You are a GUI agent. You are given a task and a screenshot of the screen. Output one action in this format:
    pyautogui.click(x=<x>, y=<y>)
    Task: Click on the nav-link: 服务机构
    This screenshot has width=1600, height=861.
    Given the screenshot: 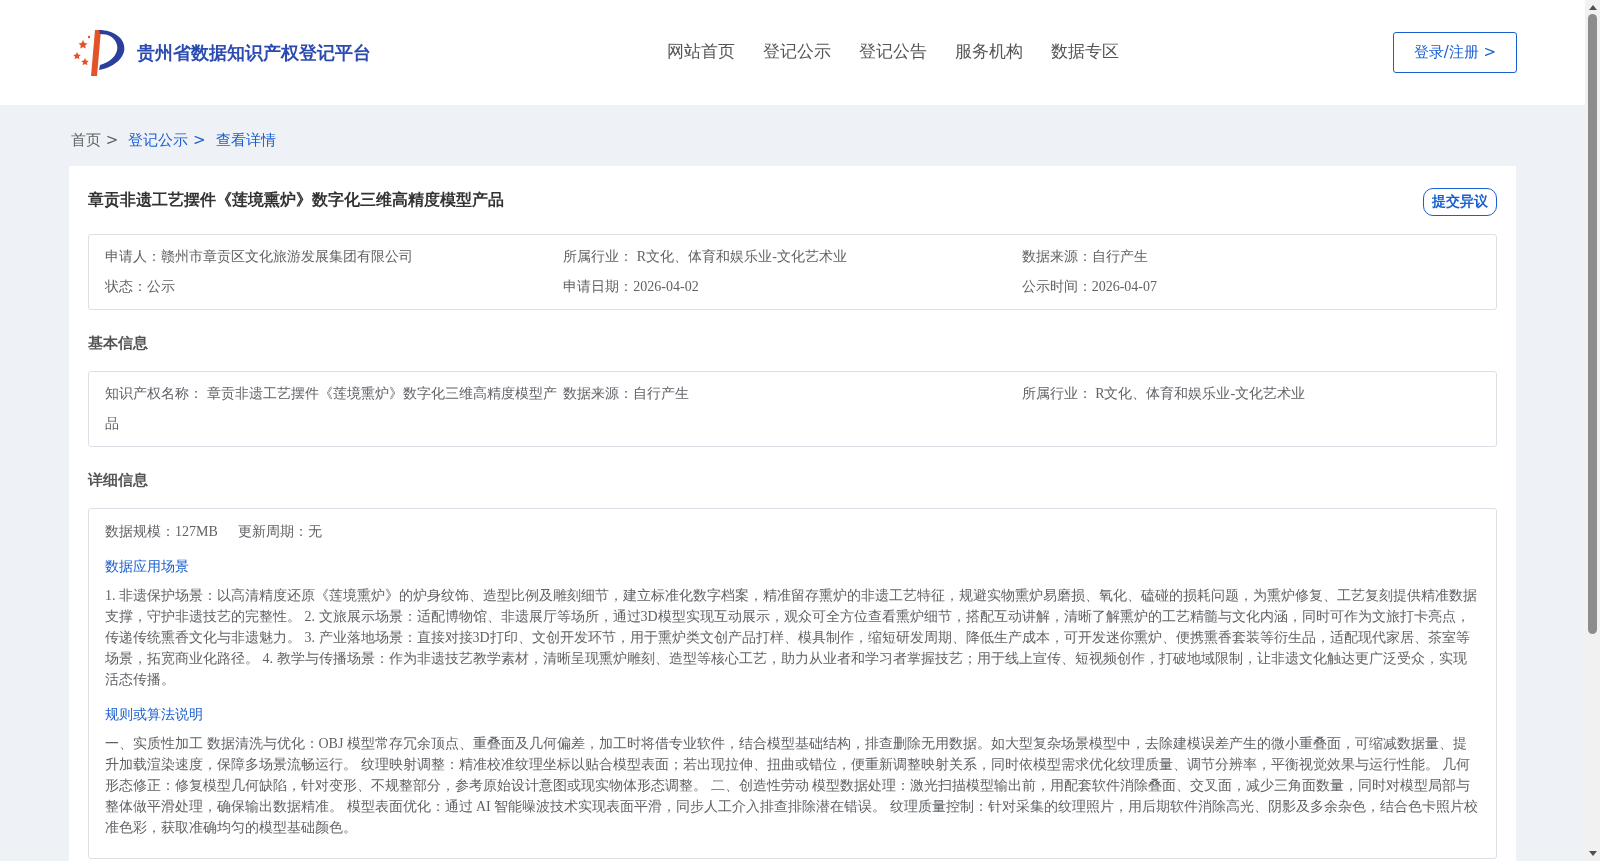 What is the action you would take?
    pyautogui.click(x=989, y=52)
    